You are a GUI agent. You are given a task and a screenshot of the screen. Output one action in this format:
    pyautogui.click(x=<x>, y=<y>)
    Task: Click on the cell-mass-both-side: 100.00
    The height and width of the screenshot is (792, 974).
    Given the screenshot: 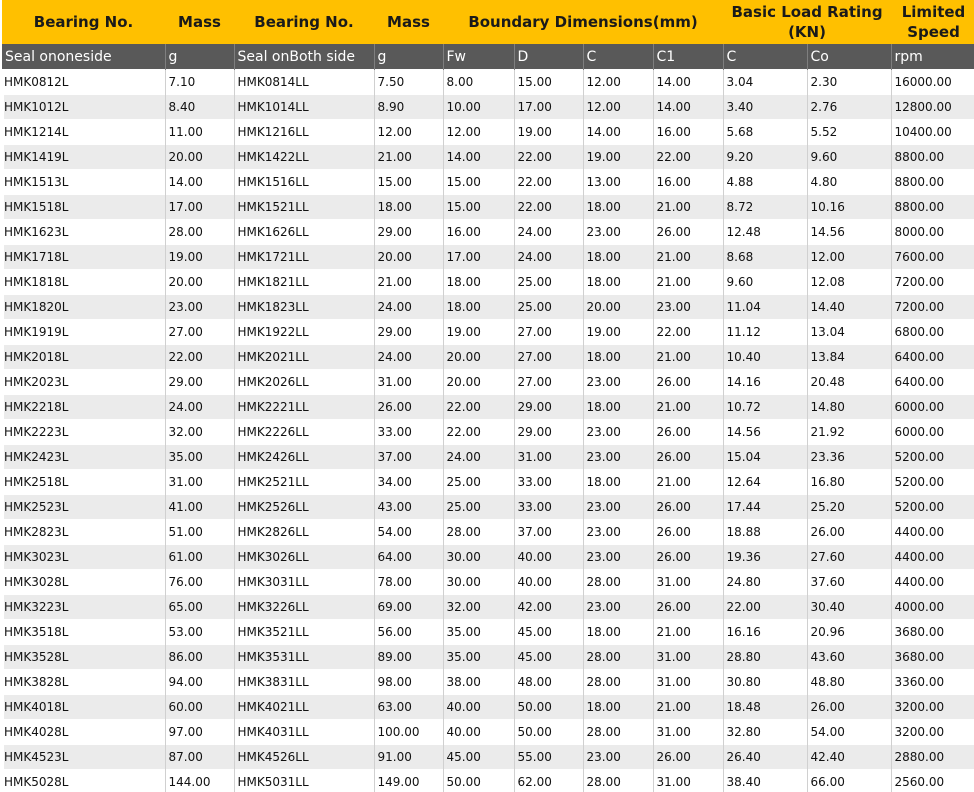 What is the action you would take?
    pyautogui.click(x=408, y=732)
    